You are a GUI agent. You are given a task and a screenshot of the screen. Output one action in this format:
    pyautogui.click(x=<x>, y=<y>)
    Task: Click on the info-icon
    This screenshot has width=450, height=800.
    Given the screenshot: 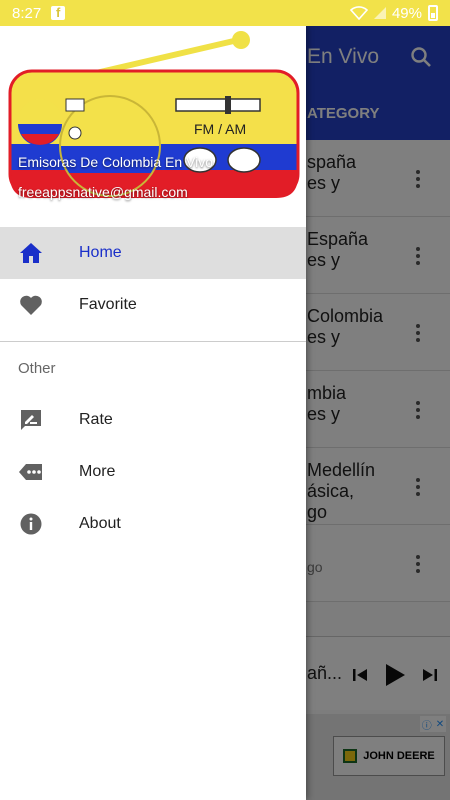 What is the action you would take?
    pyautogui.click(x=31, y=524)
    